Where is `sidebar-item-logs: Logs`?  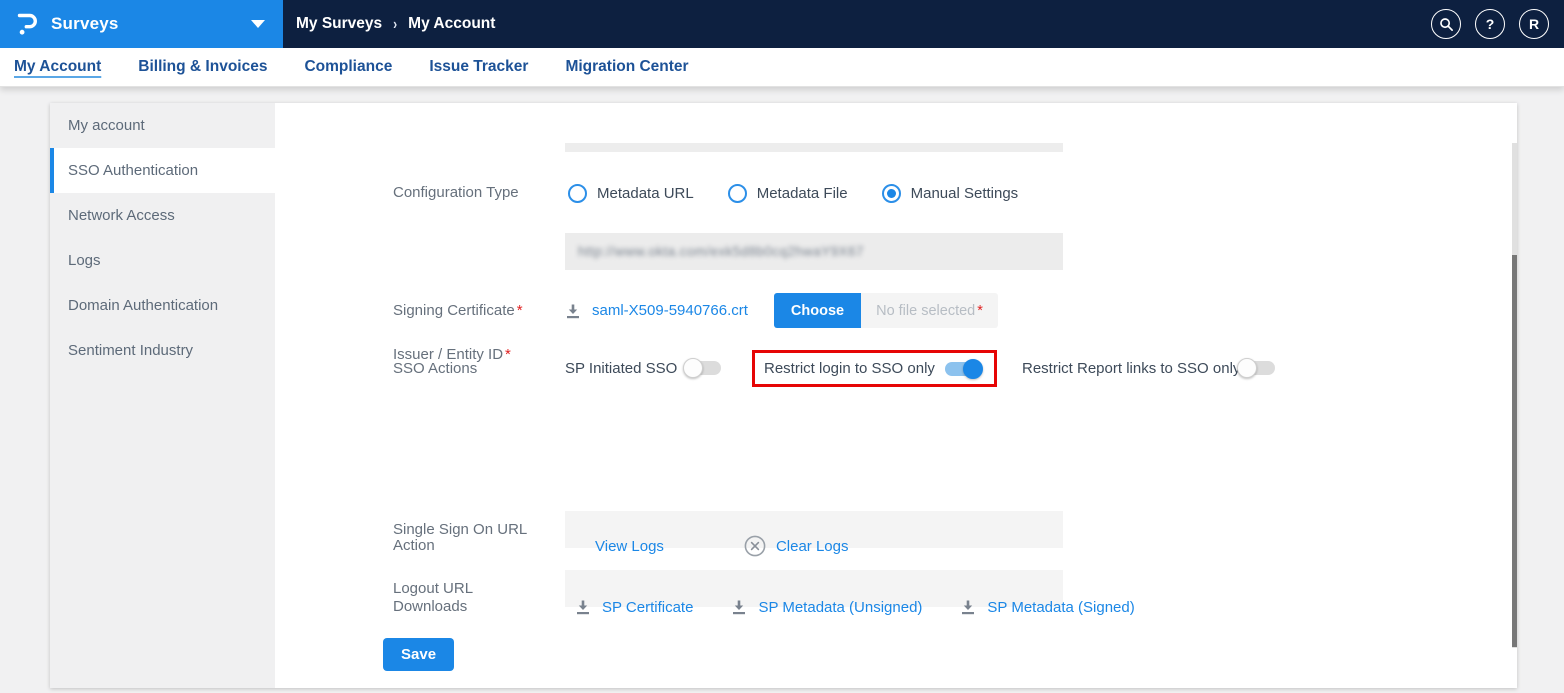 sidebar-item-logs: Logs is located at coordinates (162, 260).